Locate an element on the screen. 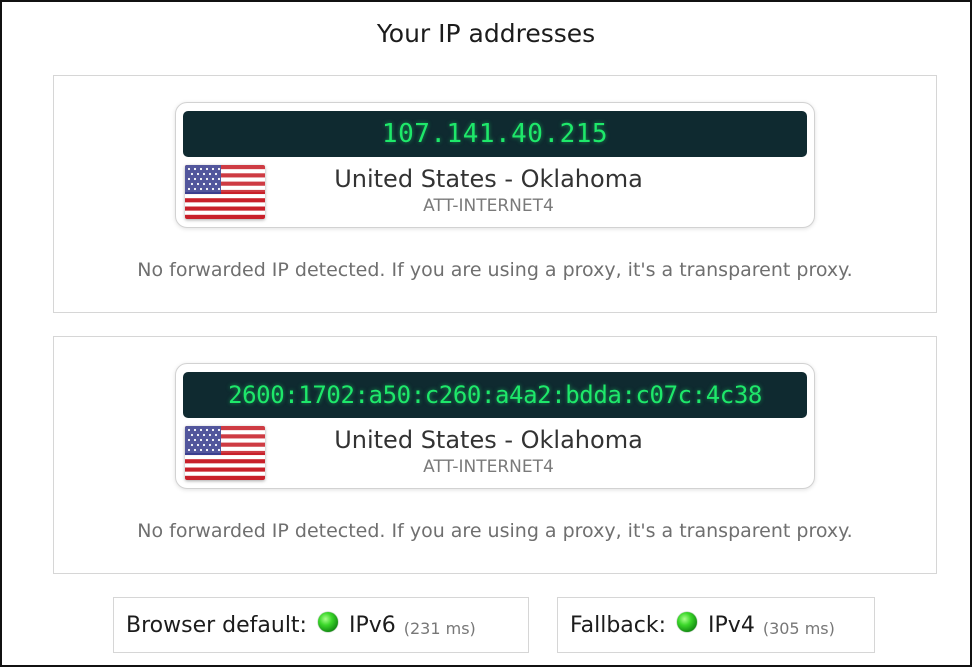  fallback-status: Fallback: IPv4 (305 ms) is located at coordinates (716, 625).